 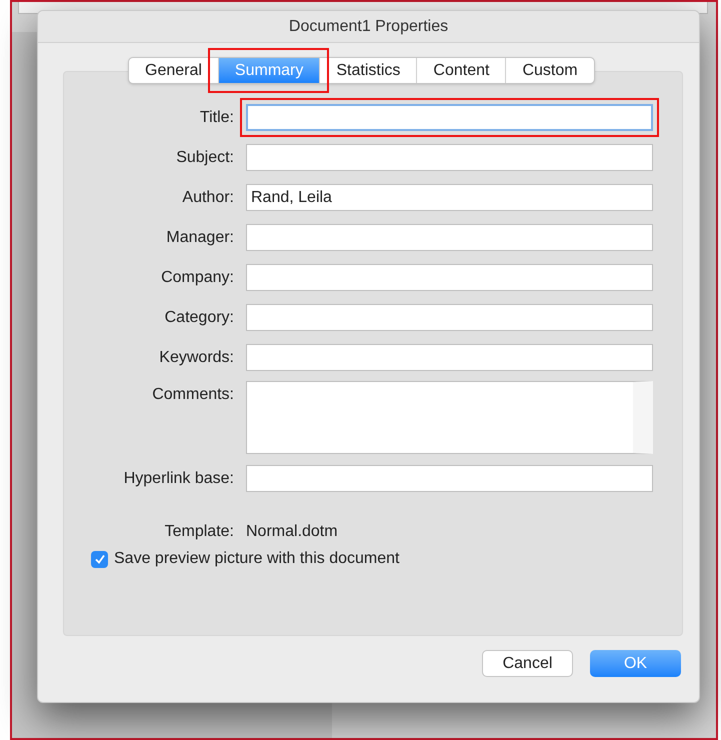 I want to click on text-area, so click(x=449, y=417).